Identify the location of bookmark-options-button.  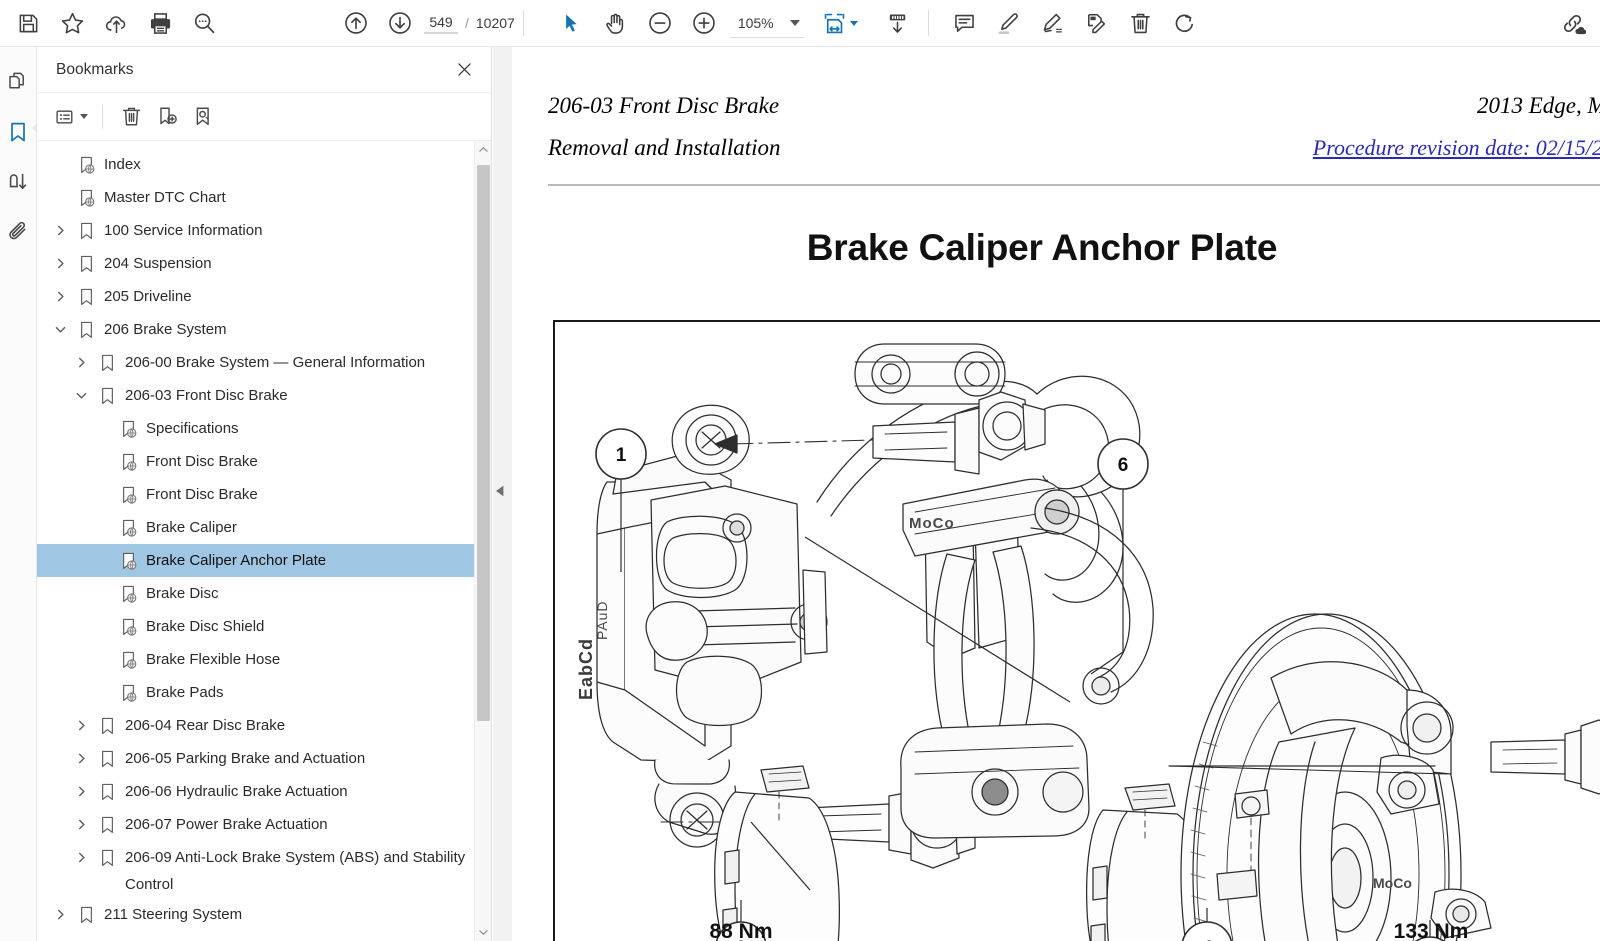
(71, 117).